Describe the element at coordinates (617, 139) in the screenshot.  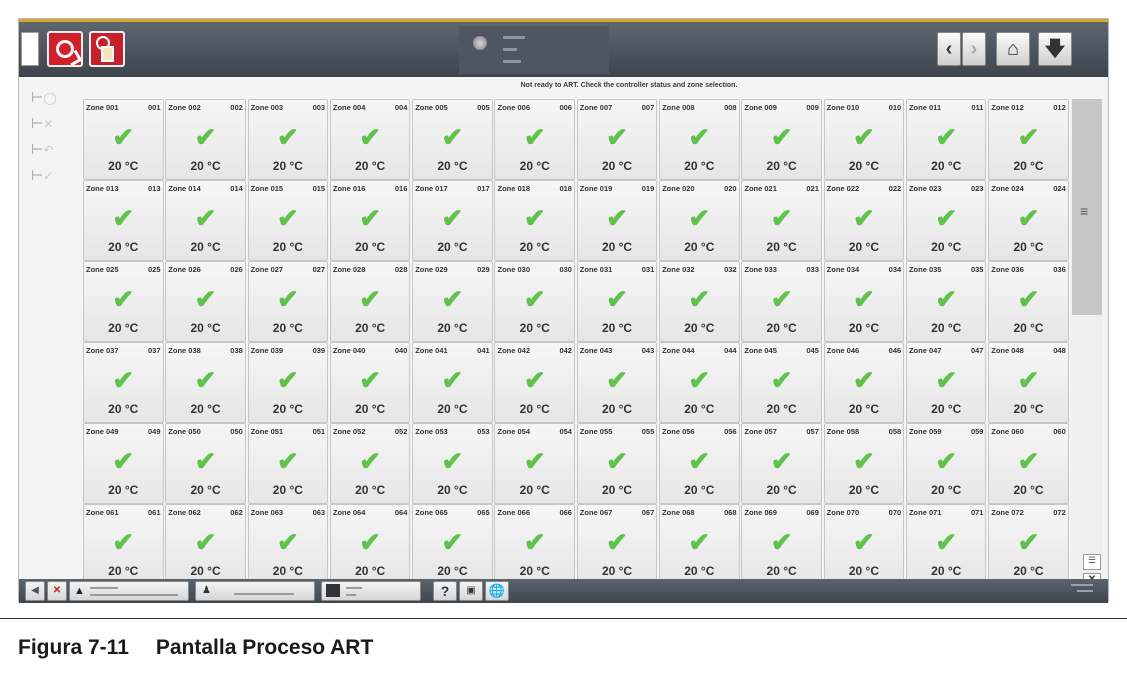
I see `zone-tile: Zone 007 007 ✔ 20 °C` at that location.